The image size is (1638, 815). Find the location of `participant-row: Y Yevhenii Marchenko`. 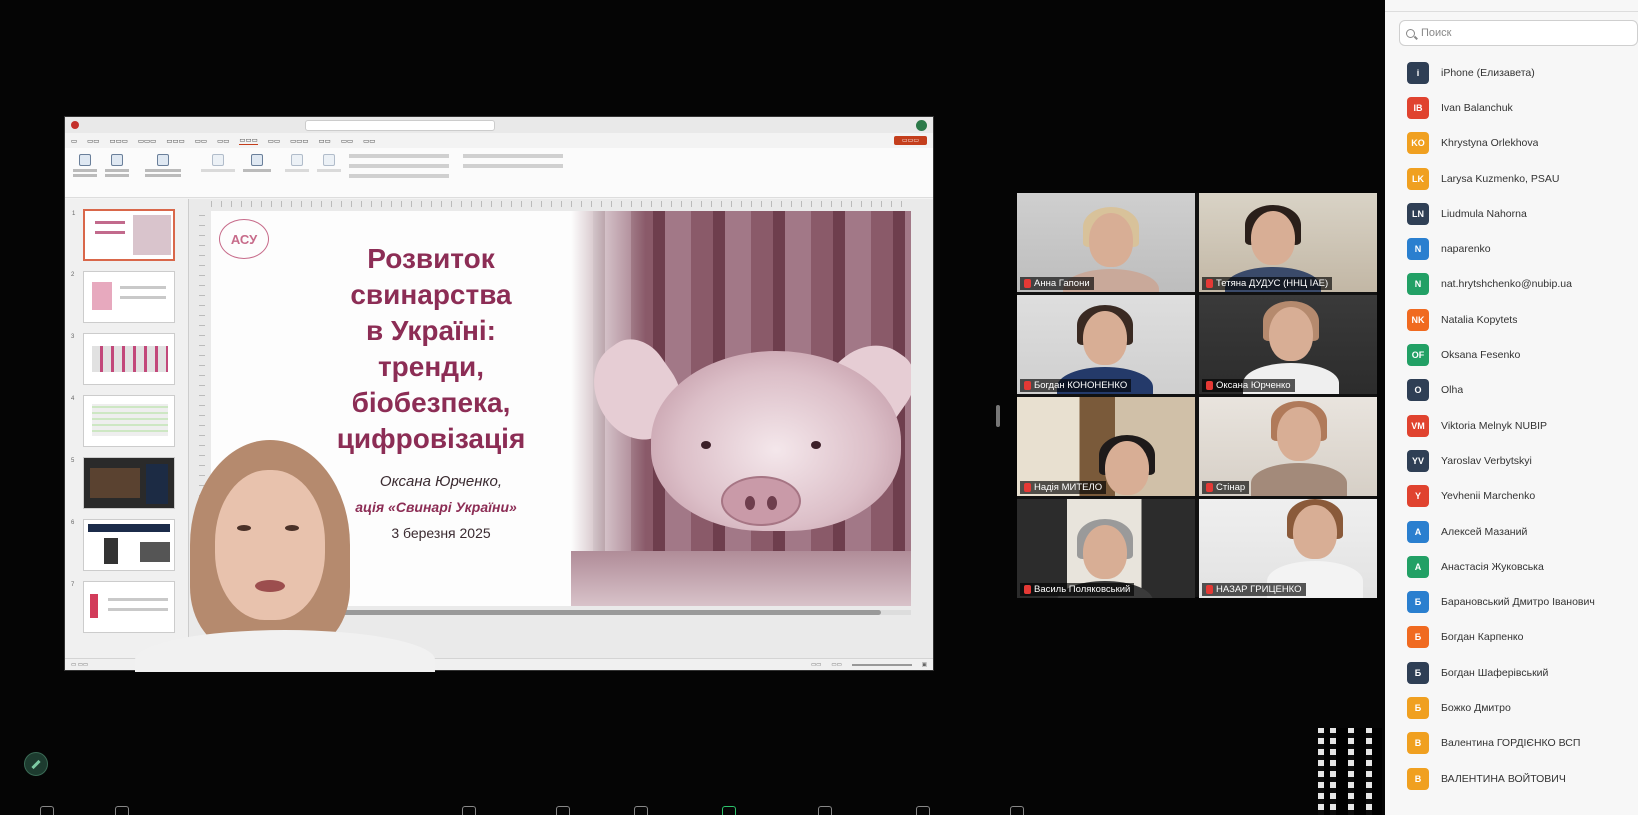

participant-row: Y Yevhenii Marchenko is located at coordinates (1522, 496).